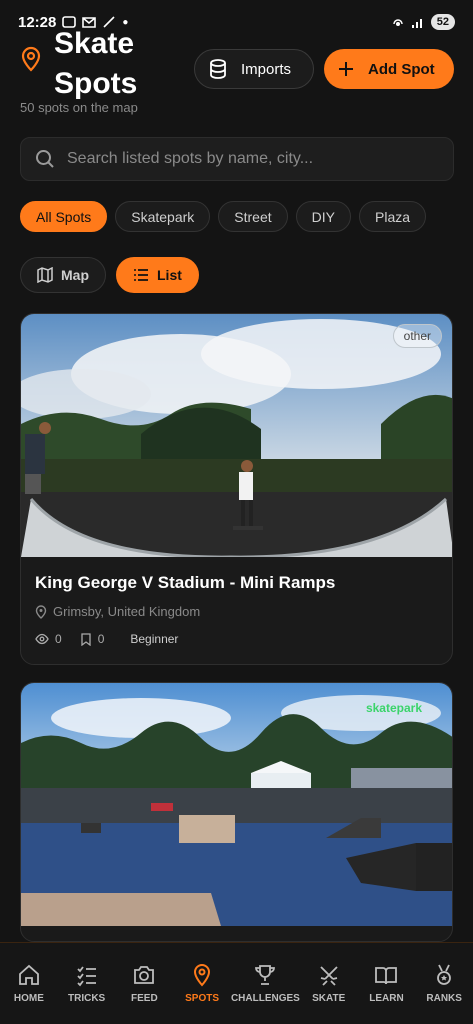 The height and width of the screenshot is (1024, 473). What do you see at coordinates (86, 998) in the screenshot?
I see `nav-tricks-label: TRICKS` at bounding box center [86, 998].